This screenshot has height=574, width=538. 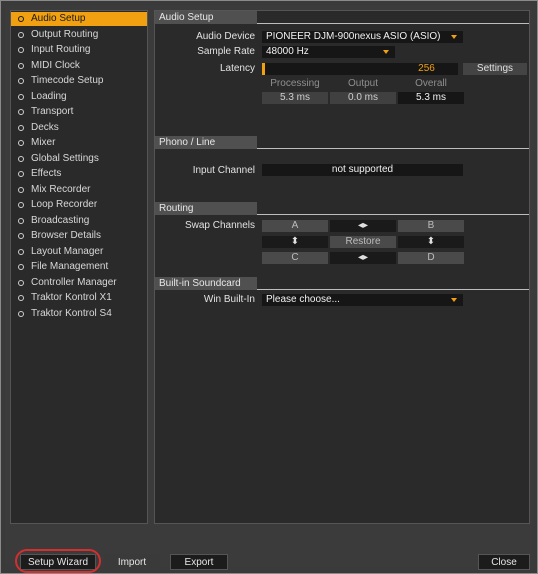 I want to click on latency-value: 256, so click(x=426, y=69).